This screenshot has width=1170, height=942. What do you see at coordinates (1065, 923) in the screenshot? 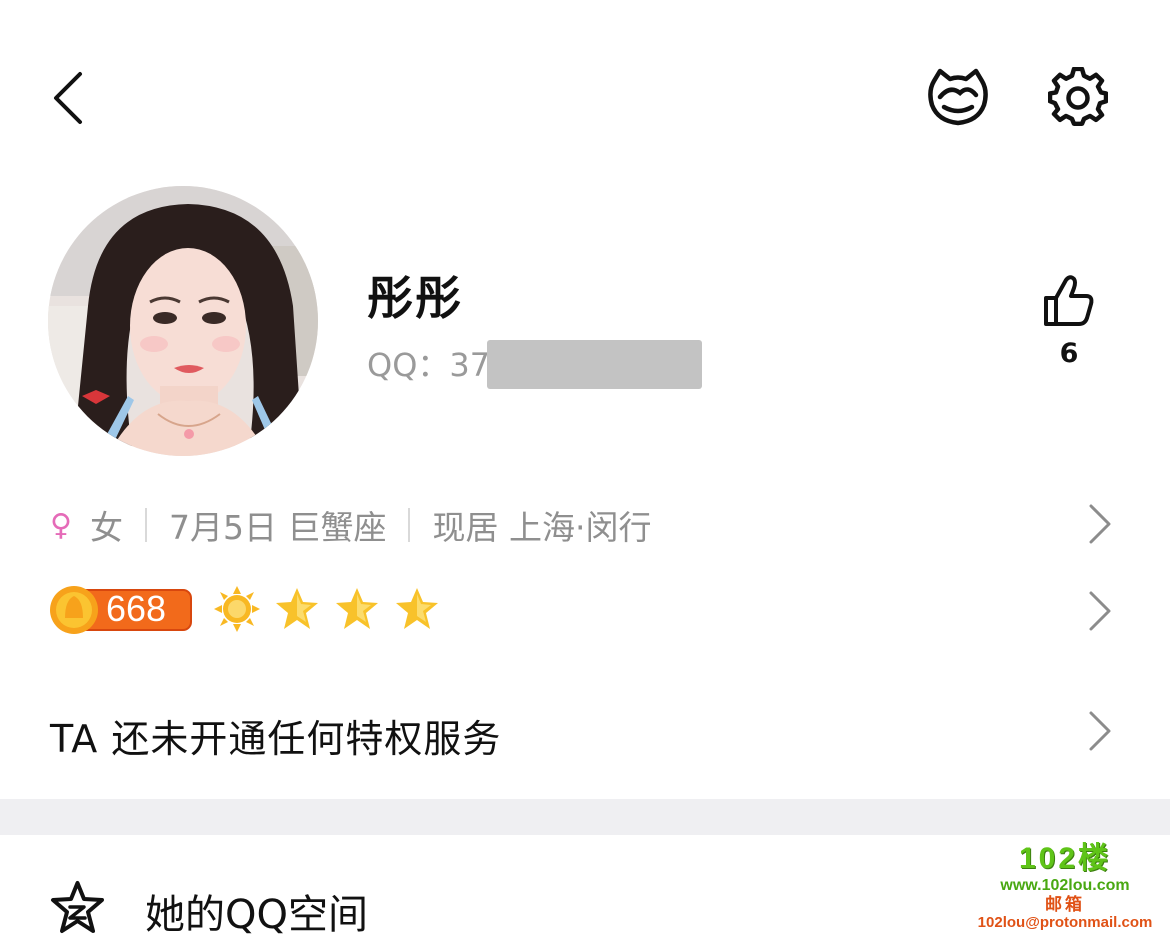
I see `watermark-mail: 102lou@protonmail.com` at bounding box center [1065, 923].